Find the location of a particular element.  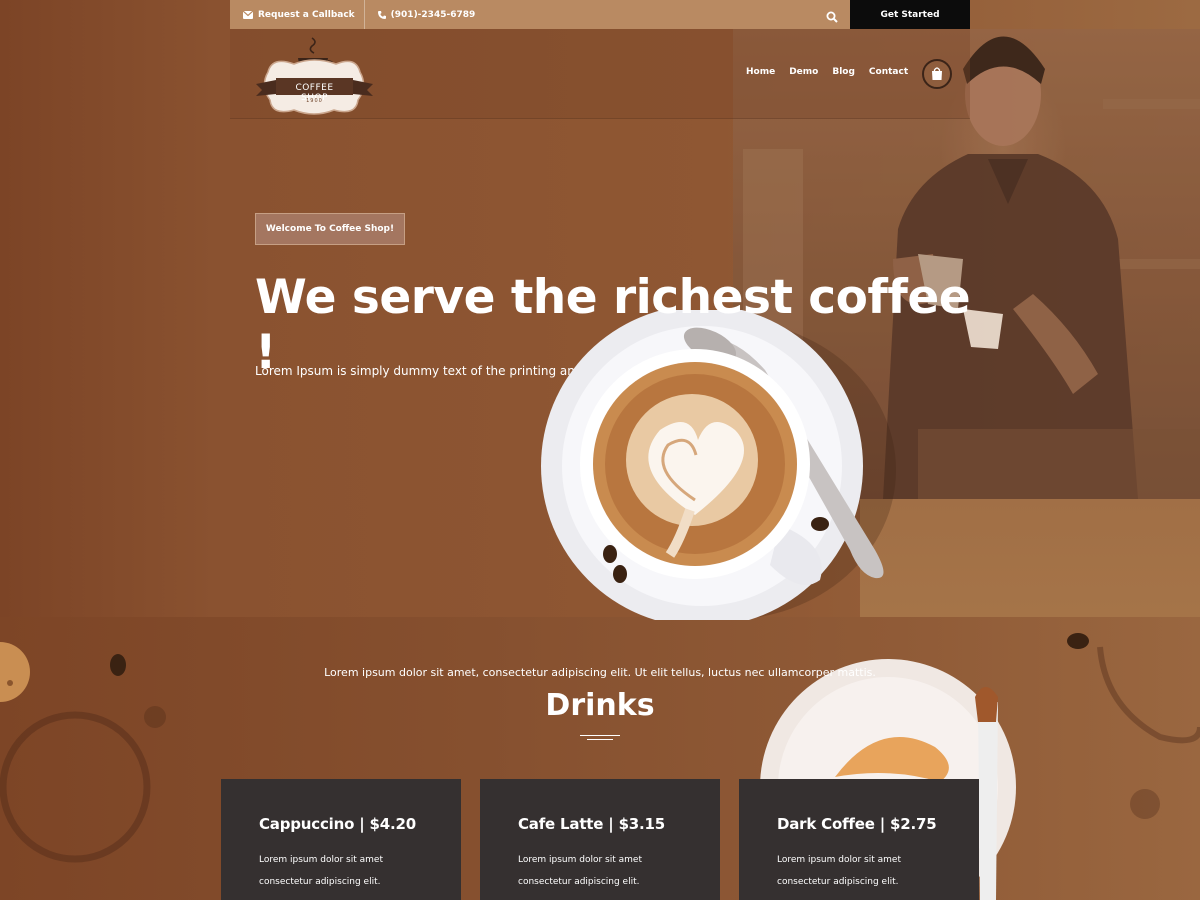

nav-home: Home is located at coordinates (760, 72).